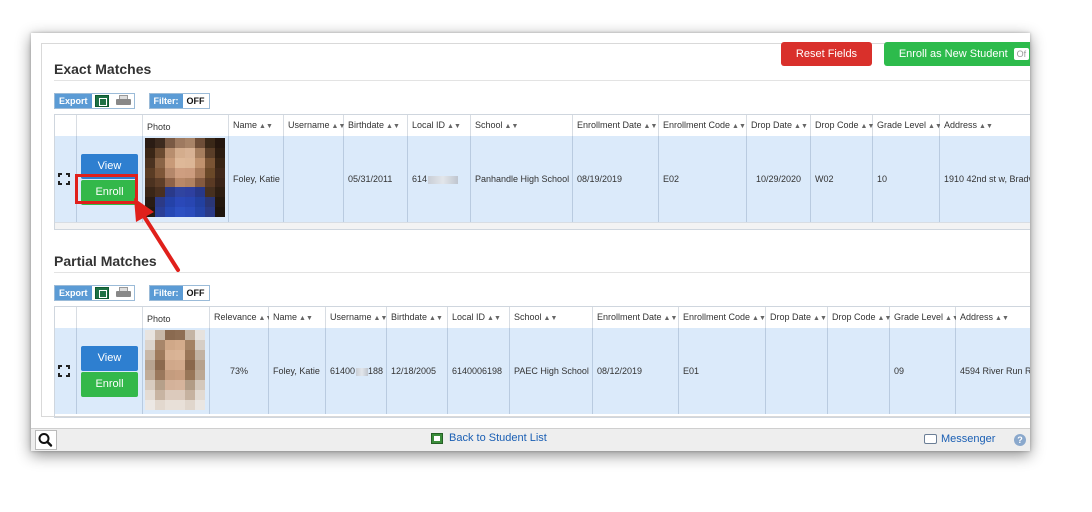 Image resolution: width=1092 pixels, height=512 pixels. Describe the element at coordinates (186, 125) in the screenshot. I see `col-photo: Photo` at that location.